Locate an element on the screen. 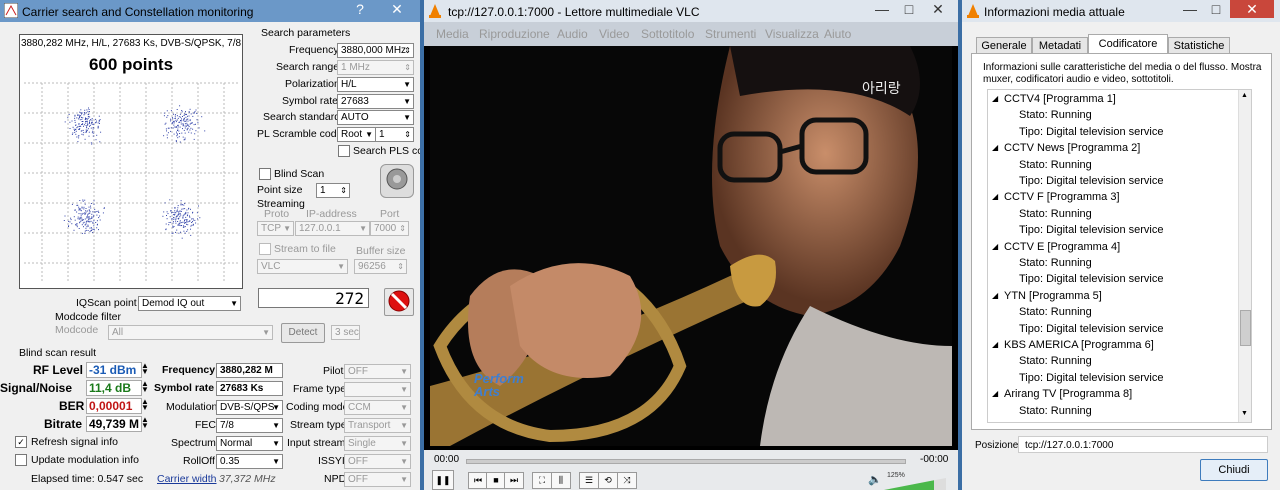  volume-slider is located at coordinates (915, 484).